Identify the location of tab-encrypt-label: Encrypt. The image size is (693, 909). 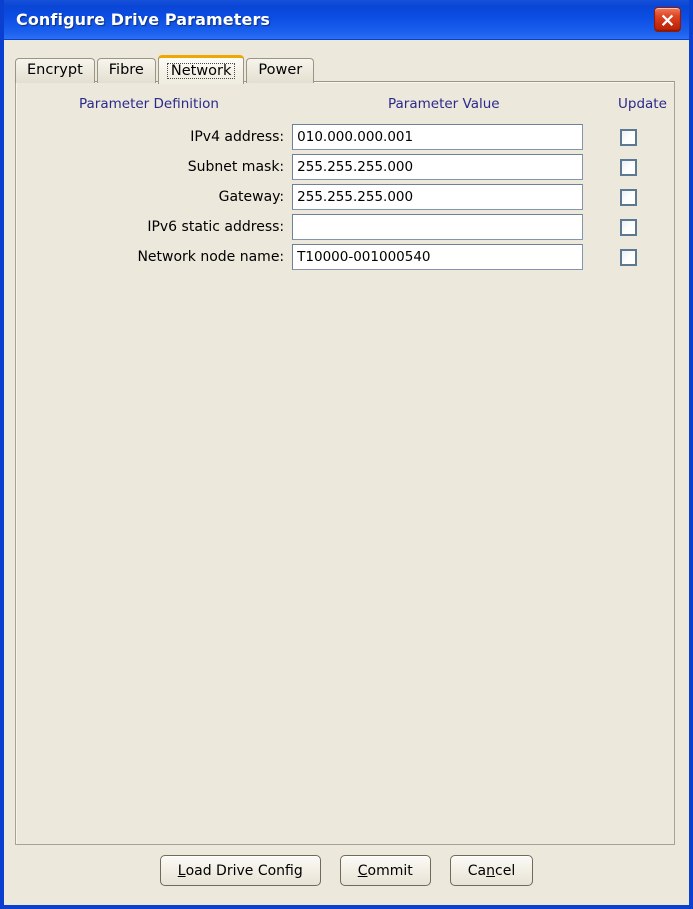
(55, 70).